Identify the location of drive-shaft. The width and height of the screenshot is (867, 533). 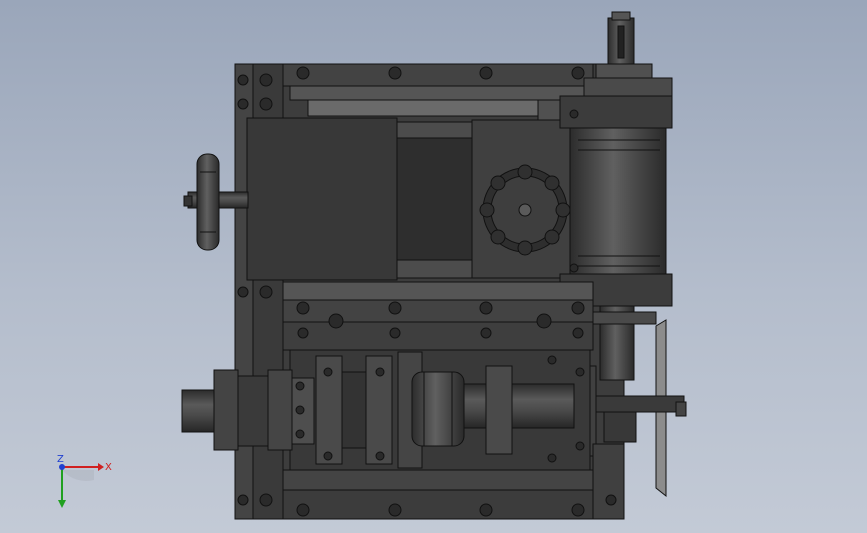
(519, 406).